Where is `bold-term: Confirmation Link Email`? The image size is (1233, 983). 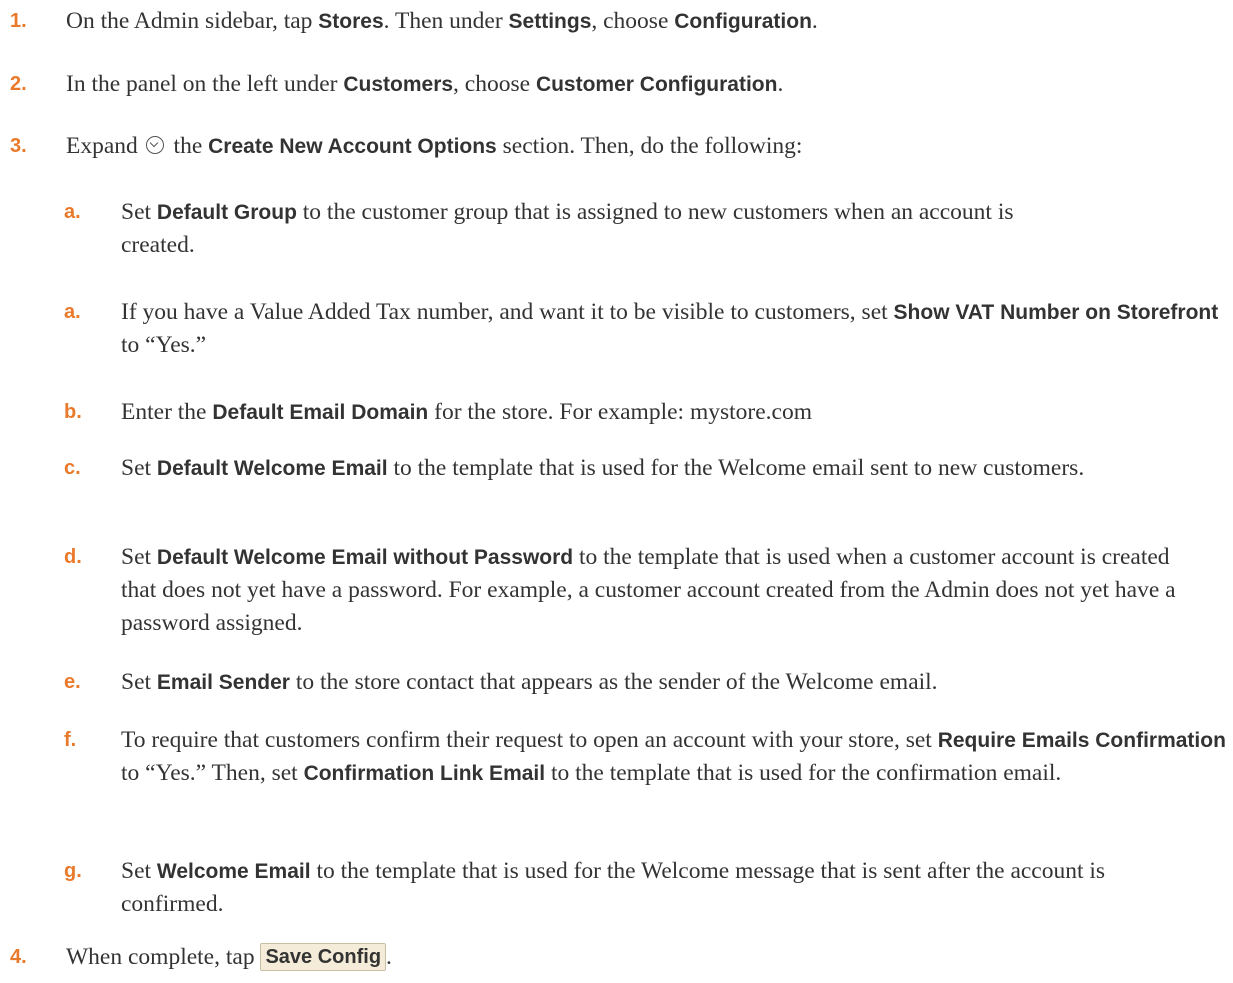
bold-term: Confirmation Link Email is located at coordinates (424, 773).